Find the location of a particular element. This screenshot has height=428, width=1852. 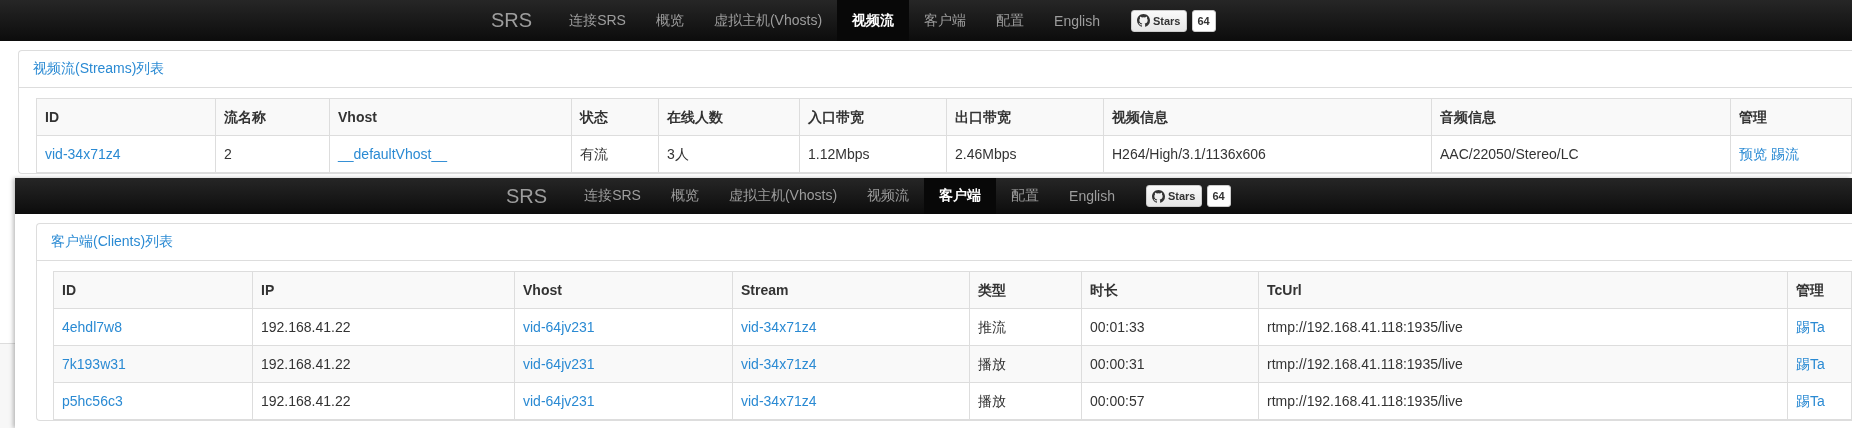

table-cell: 00:00:31 is located at coordinates (1170, 364).